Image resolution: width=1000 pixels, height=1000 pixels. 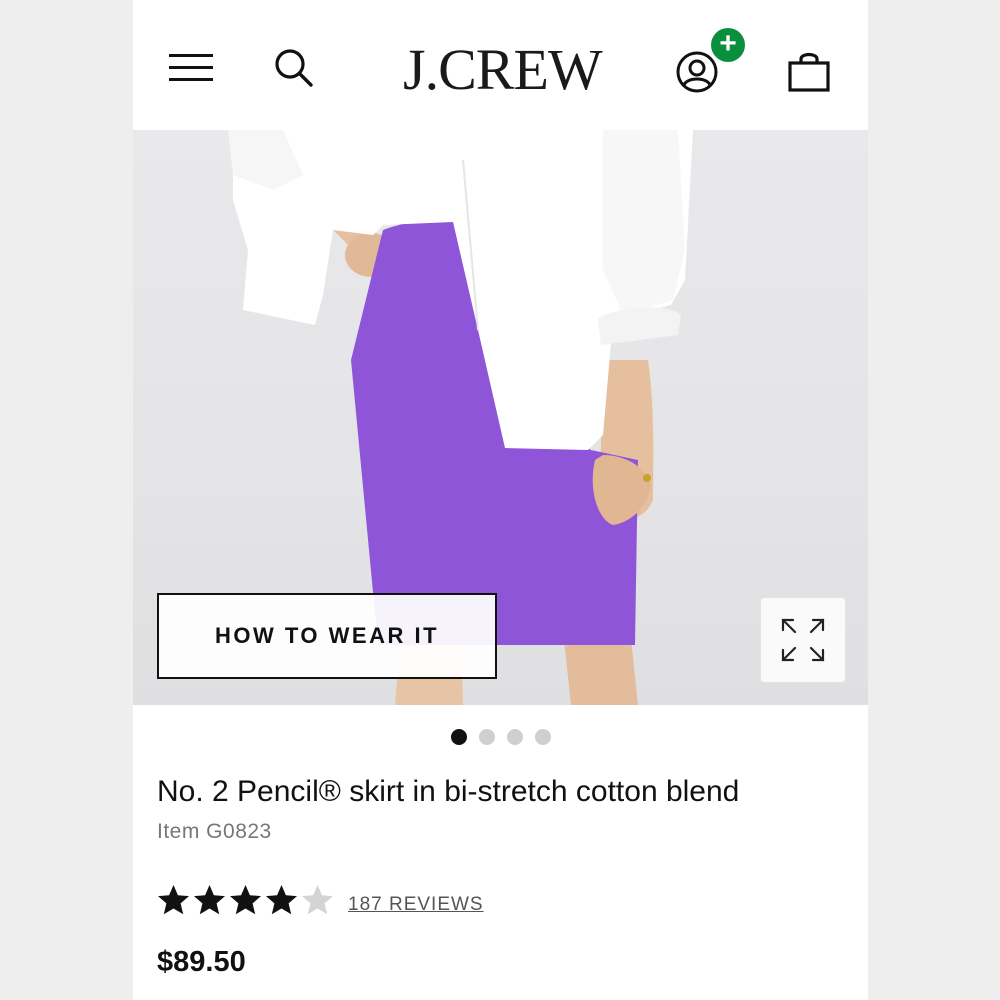 What do you see at coordinates (294, 70) in the screenshot?
I see `search-icon` at bounding box center [294, 70].